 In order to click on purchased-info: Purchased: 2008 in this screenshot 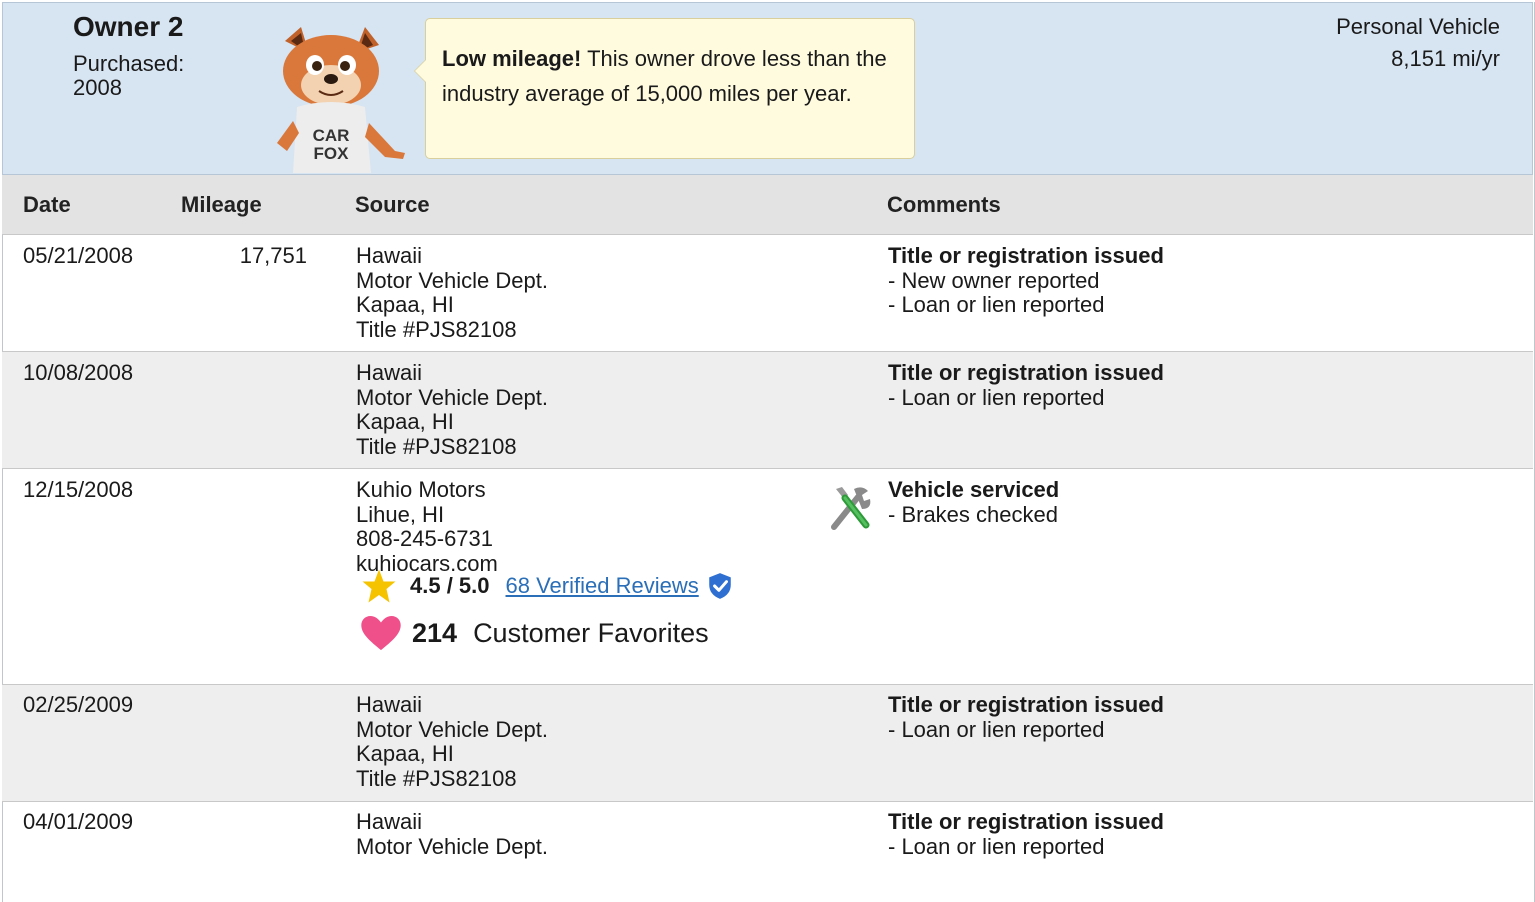, I will do `click(128, 76)`.